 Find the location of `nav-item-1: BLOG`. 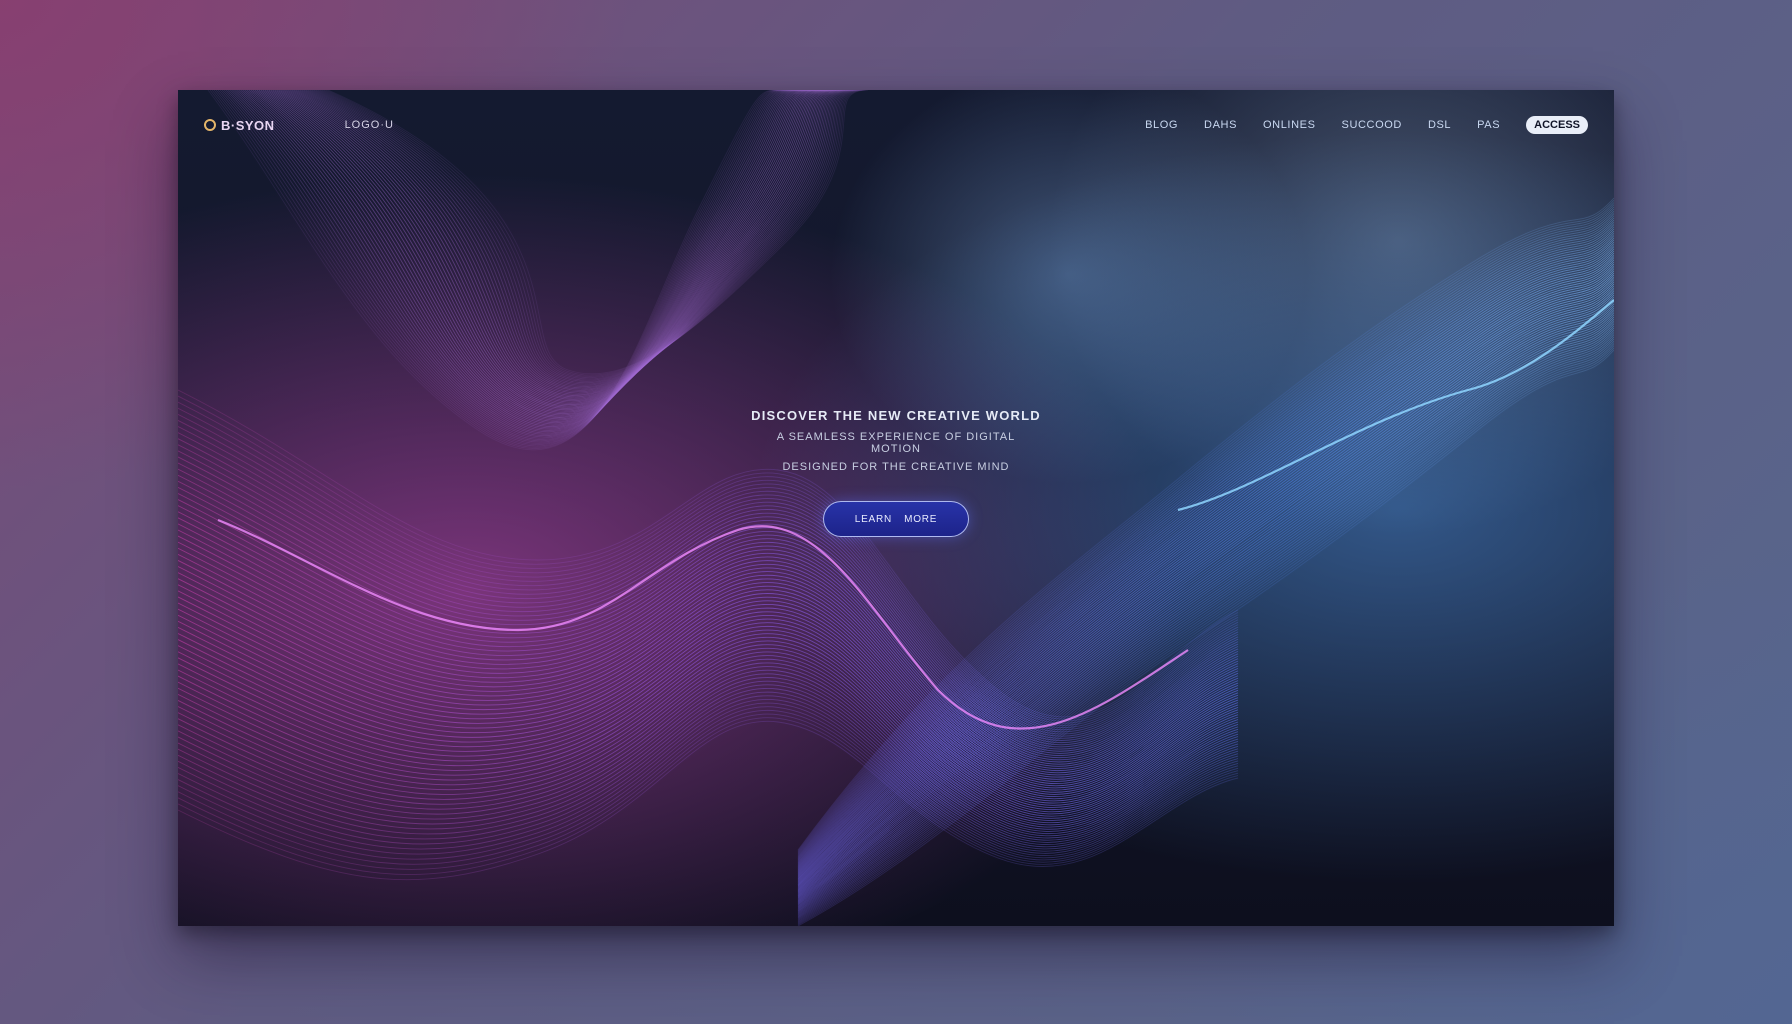

nav-item-1: BLOG is located at coordinates (1161, 125).